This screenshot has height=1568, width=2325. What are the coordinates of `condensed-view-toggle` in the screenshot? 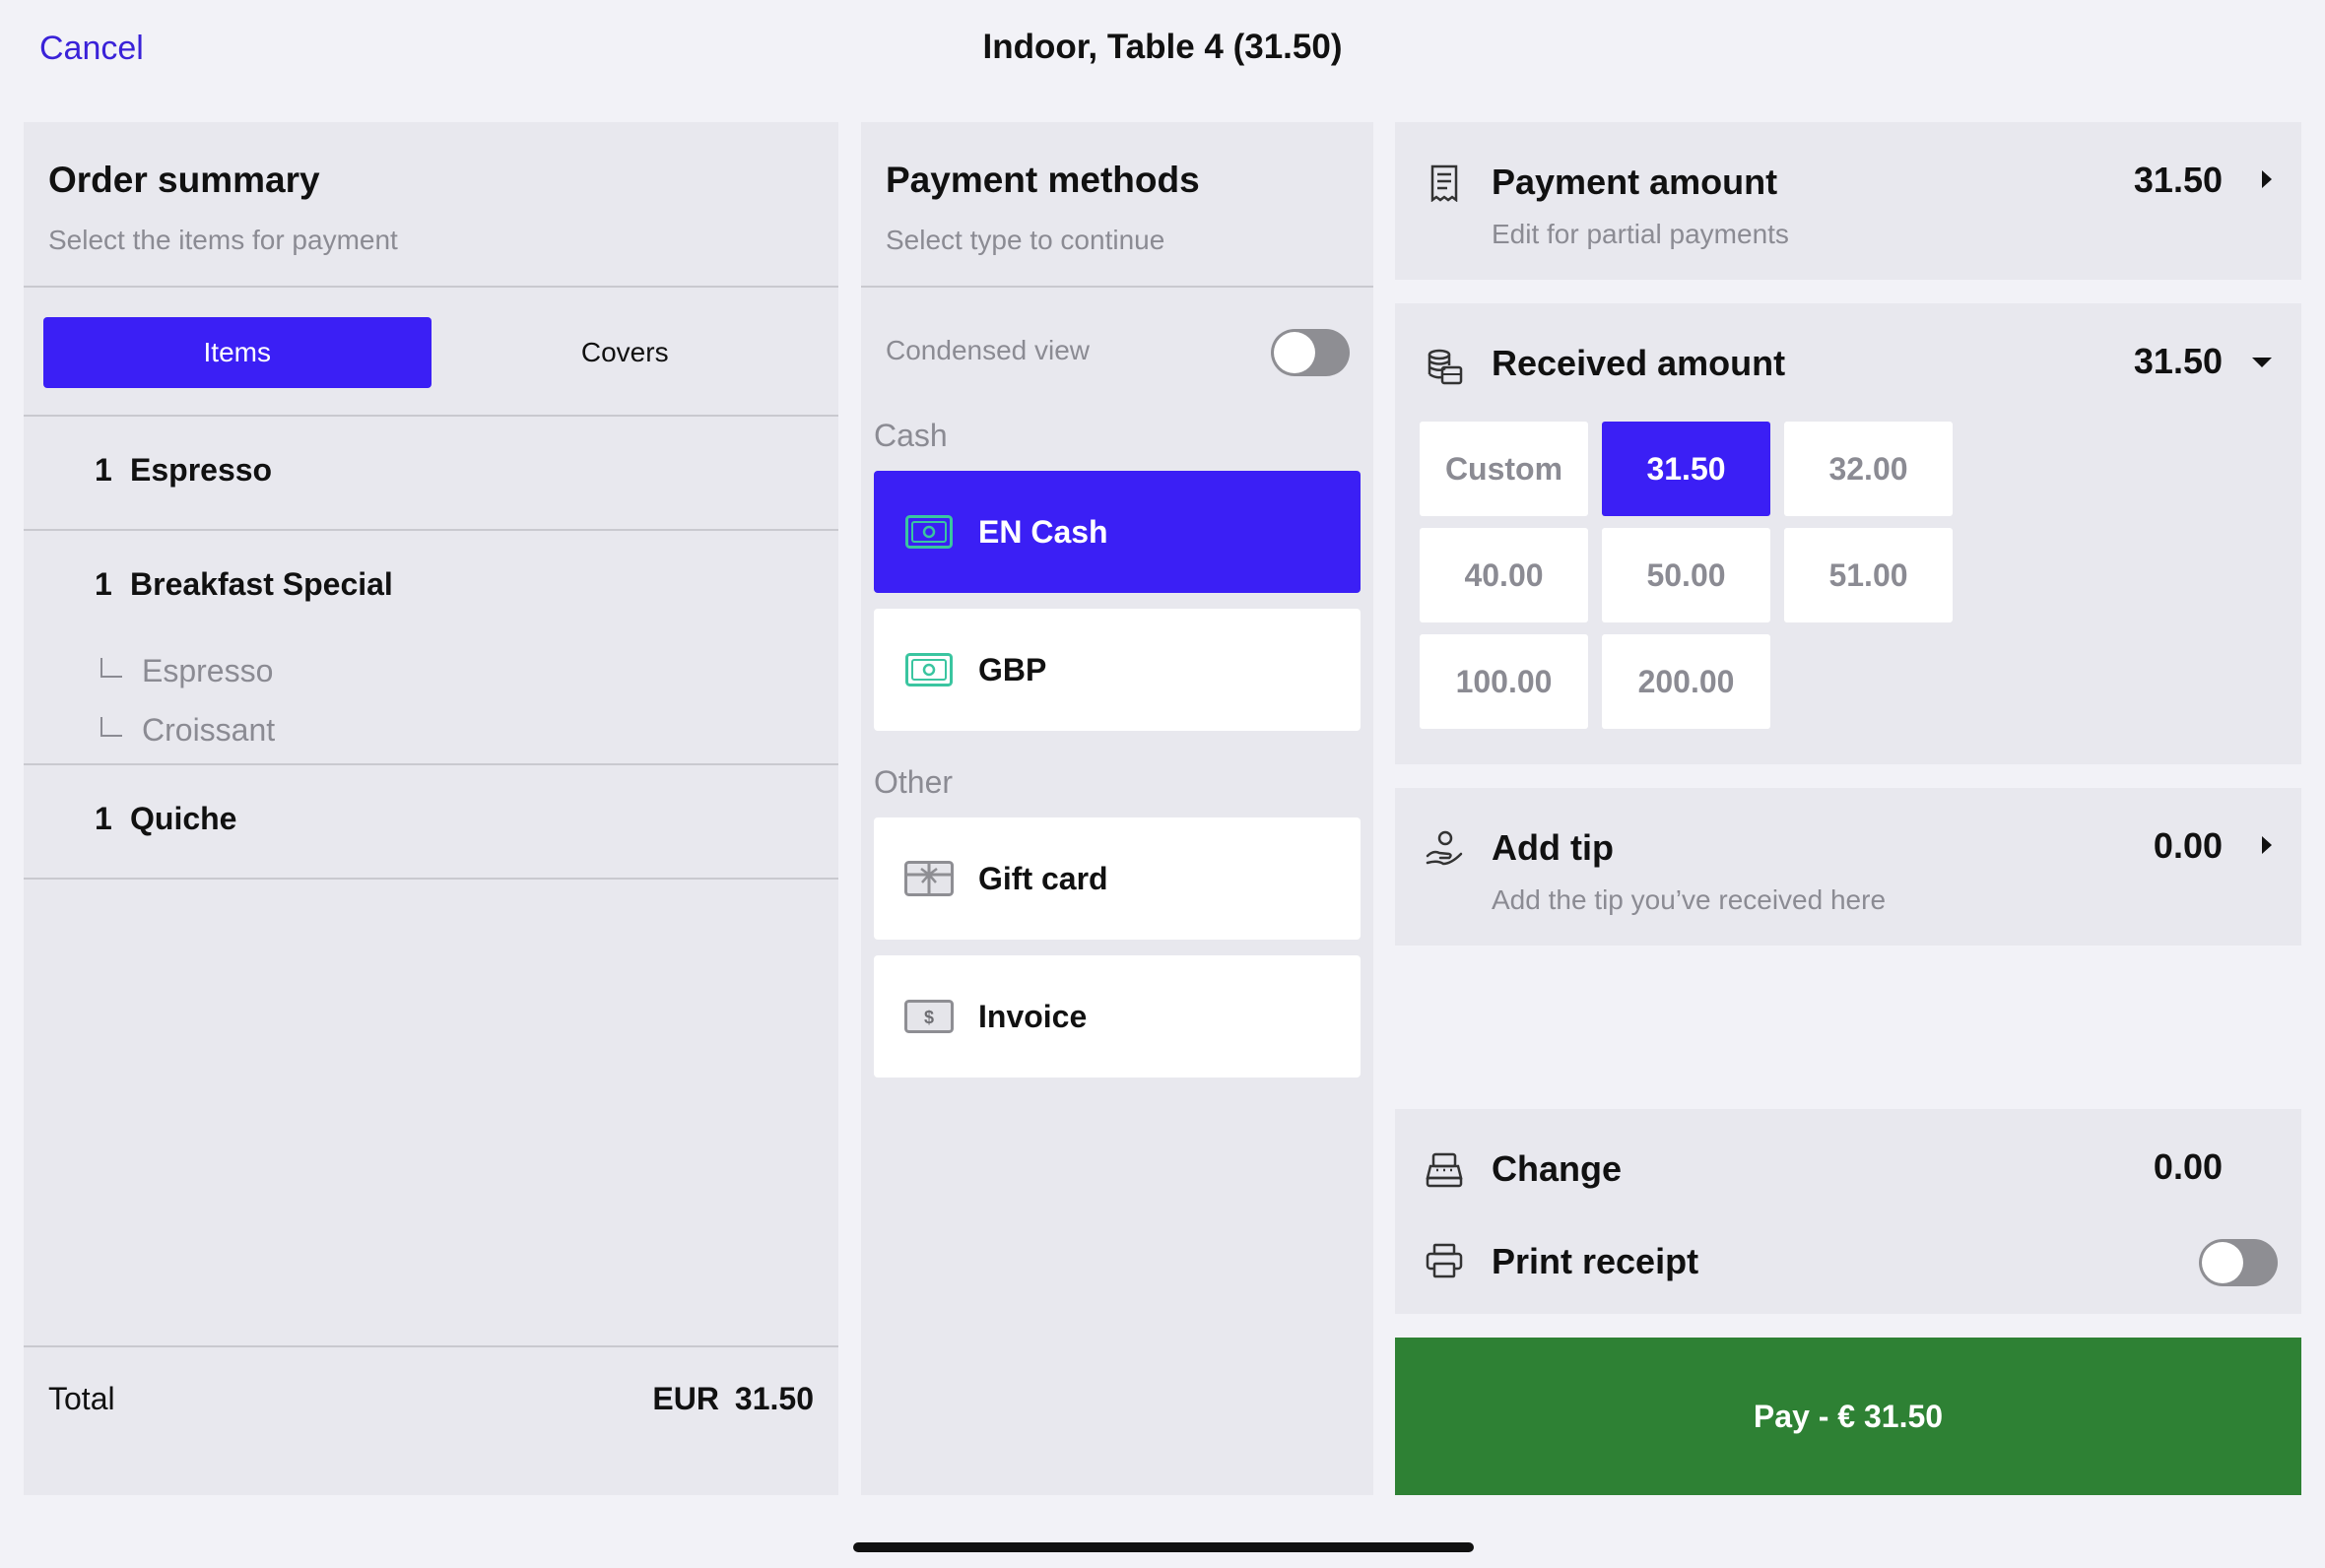 It's located at (1310, 353).